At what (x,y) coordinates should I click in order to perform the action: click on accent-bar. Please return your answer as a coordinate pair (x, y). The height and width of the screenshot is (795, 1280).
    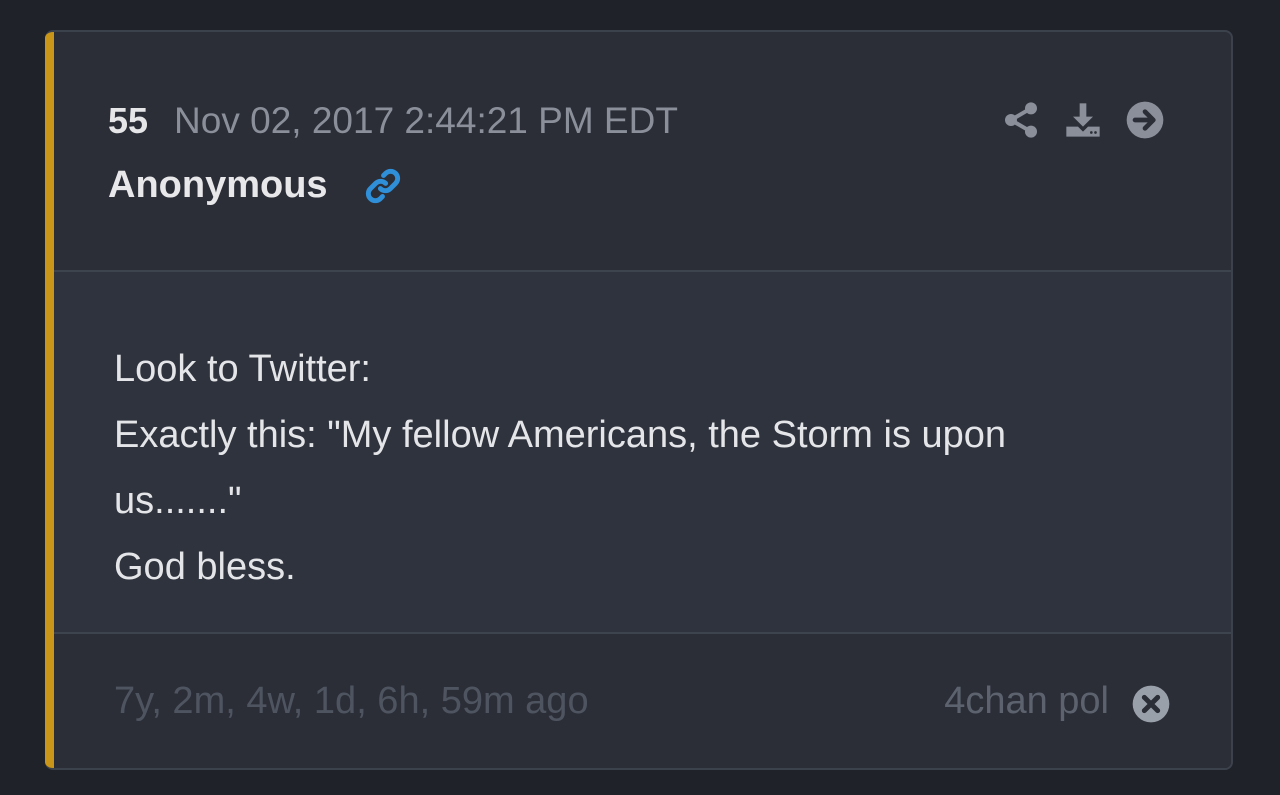
    Looking at the image, I should click on (49, 400).